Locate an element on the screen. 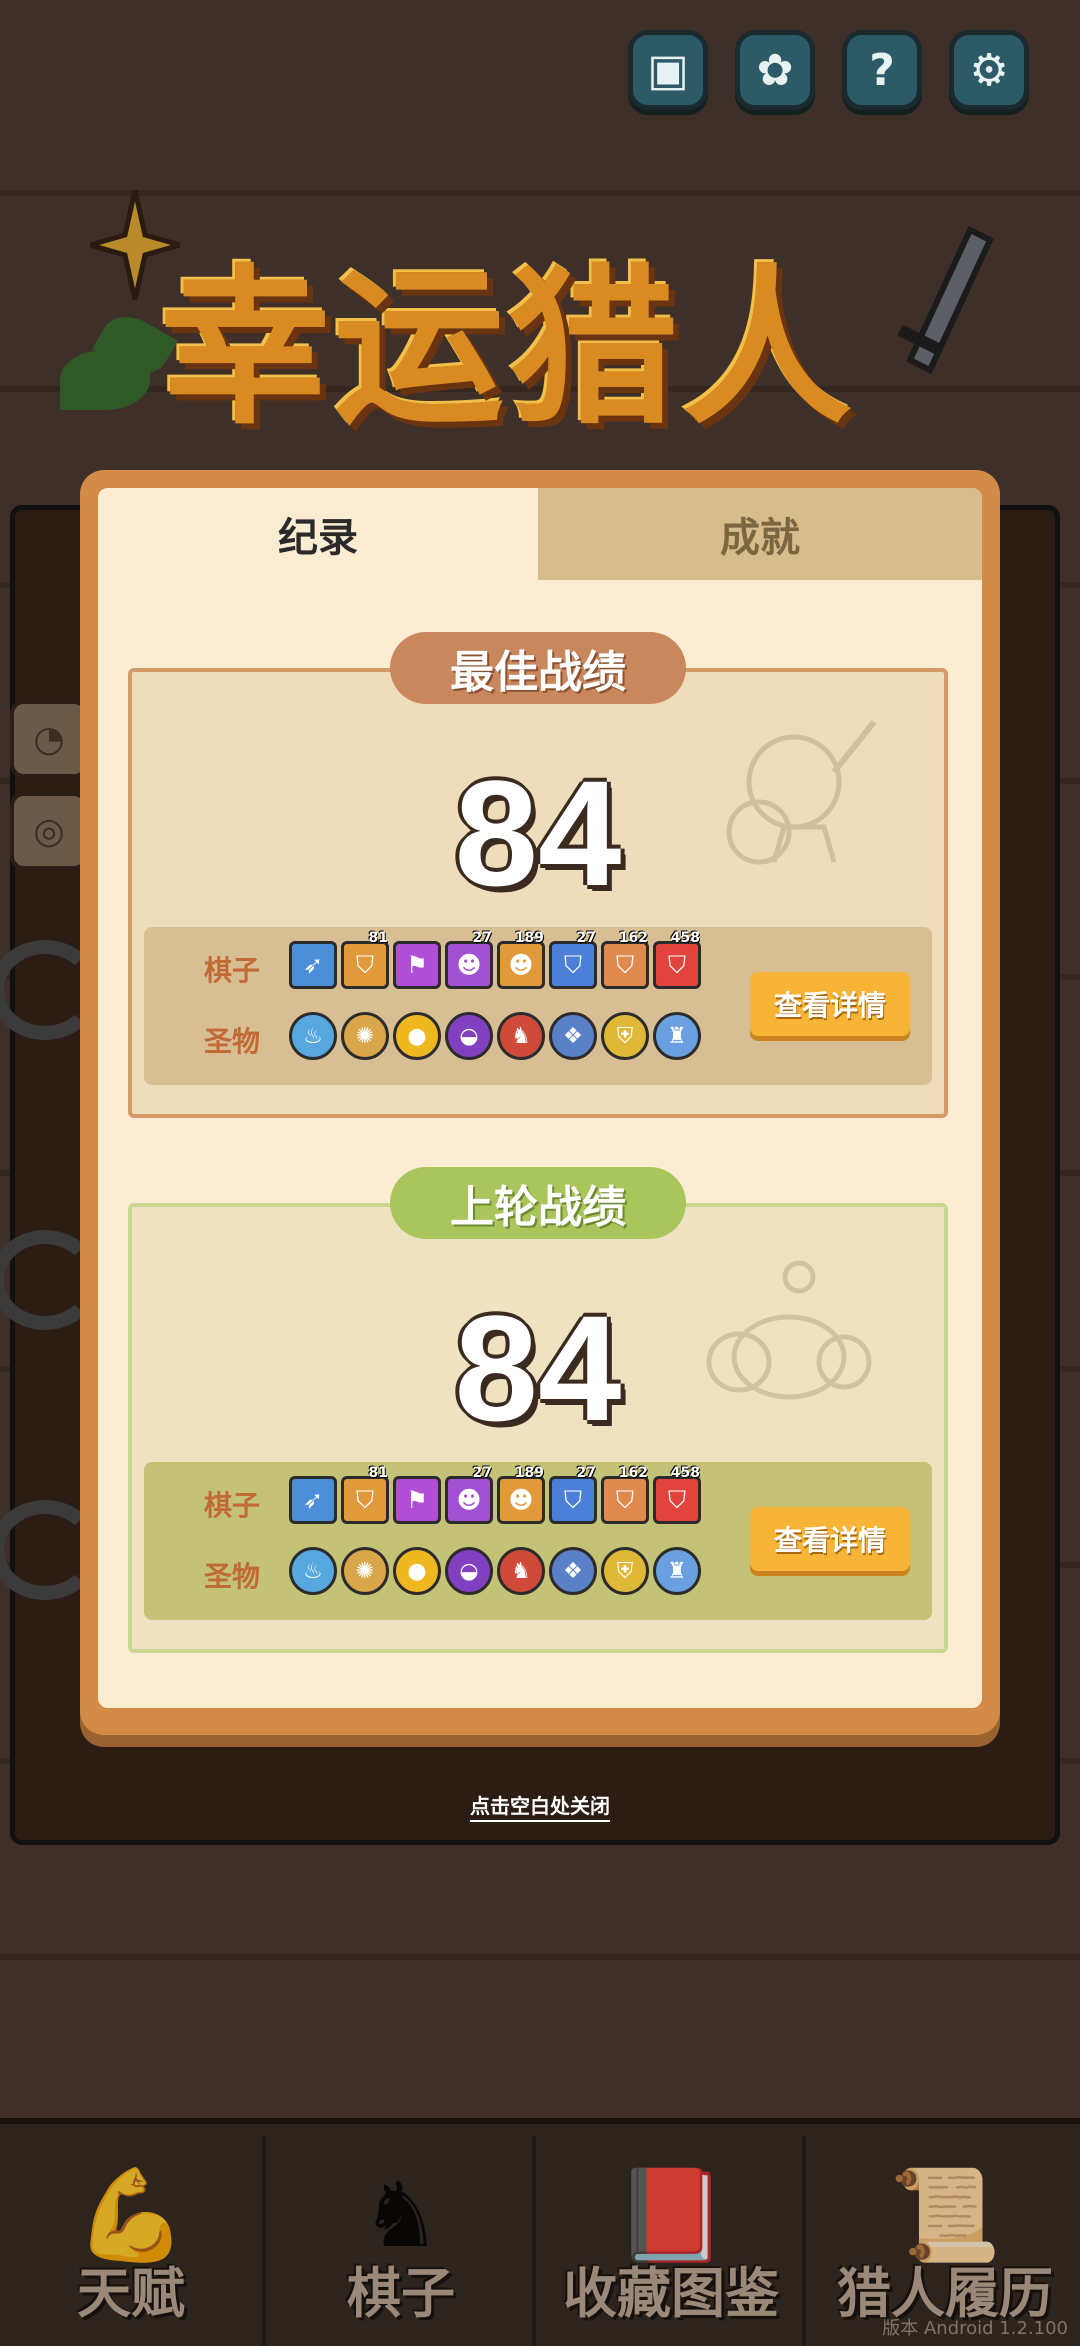  game-logo: 幸运猎人 is located at coordinates (540, 320).